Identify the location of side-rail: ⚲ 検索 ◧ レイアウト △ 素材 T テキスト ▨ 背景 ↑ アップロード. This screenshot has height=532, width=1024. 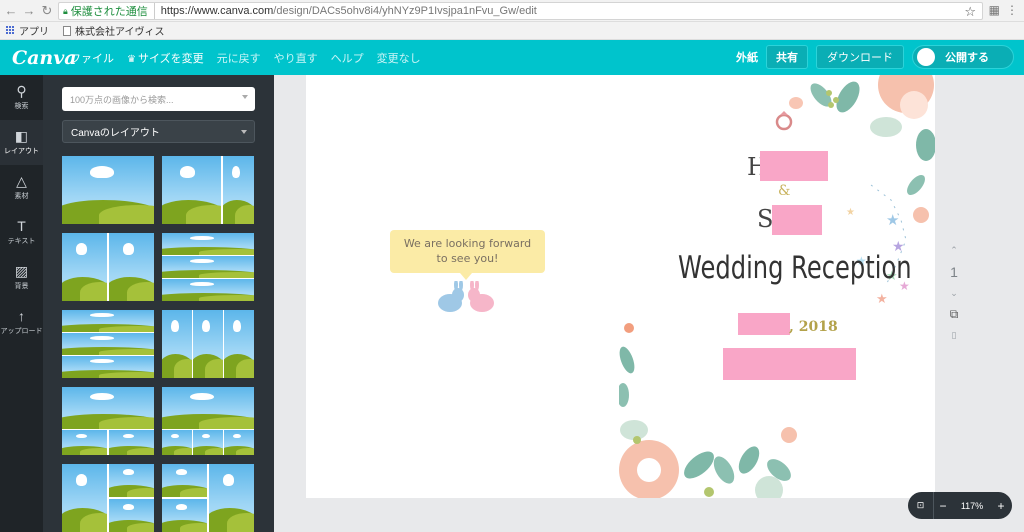
(21, 303).